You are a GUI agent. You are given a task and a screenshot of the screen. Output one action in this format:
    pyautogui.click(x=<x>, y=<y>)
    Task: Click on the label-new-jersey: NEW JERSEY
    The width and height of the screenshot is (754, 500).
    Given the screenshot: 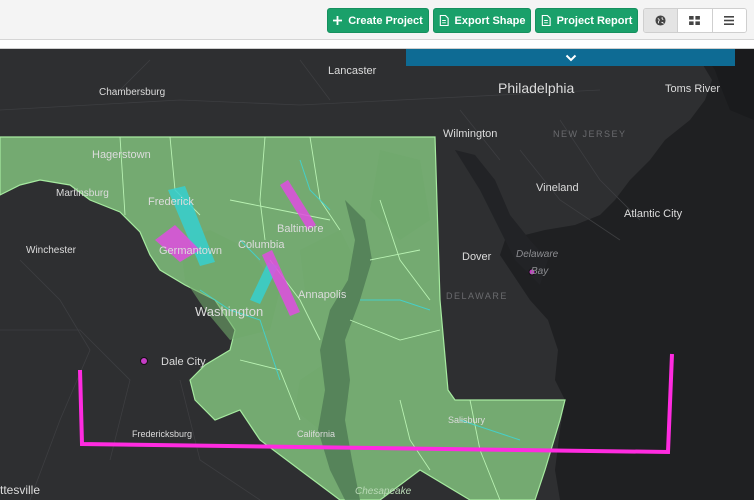 What is the action you would take?
    pyautogui.click(x=590, y=134)
    